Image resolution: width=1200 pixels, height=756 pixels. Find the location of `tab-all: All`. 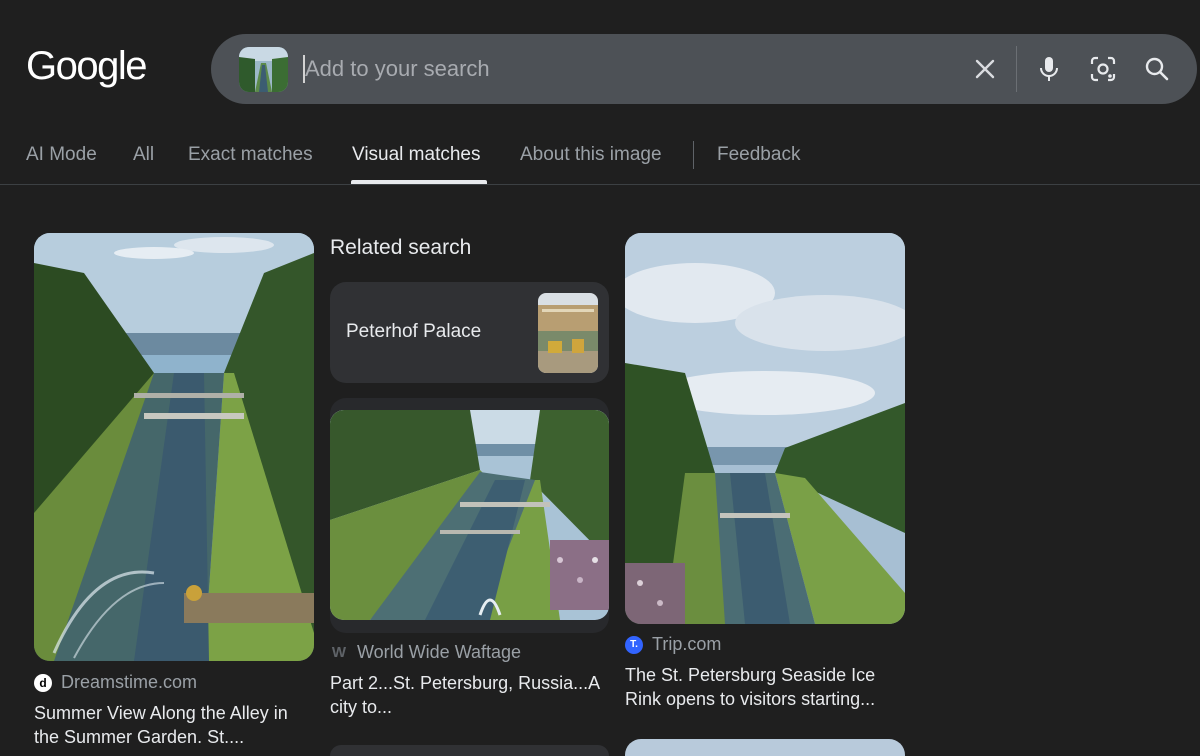

tab-all: All is located at coordinates (143, 155).